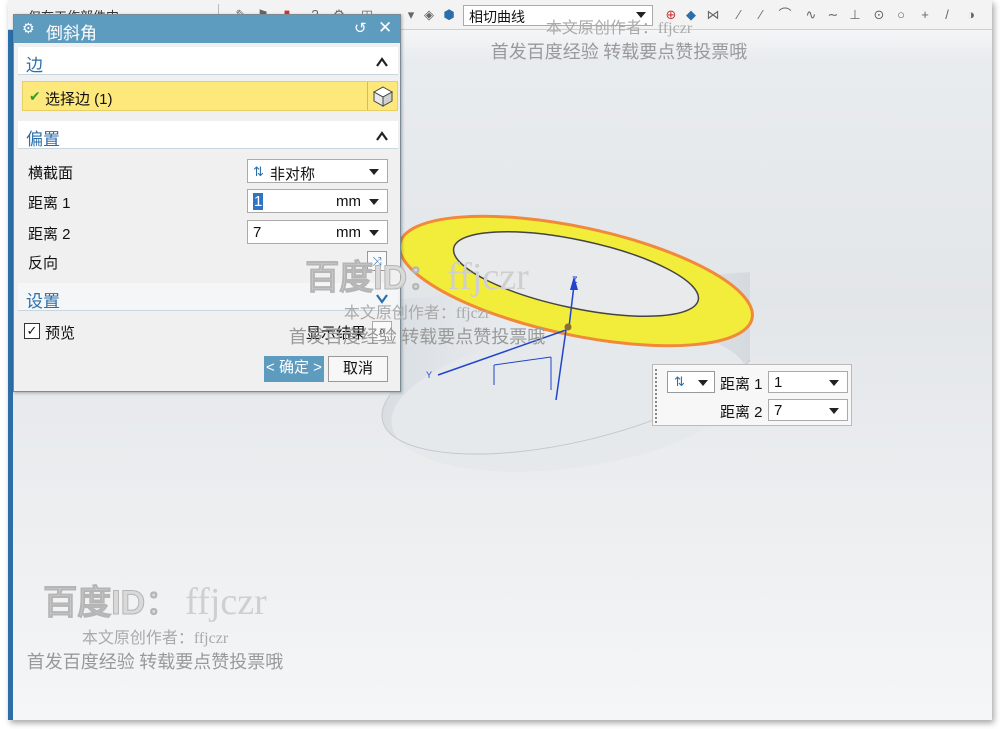 This screenshot has width=1000, height=729. Describe the element at coordinates (575, 280) in the screenshot. I see `z-axis-label: Z` at that location.